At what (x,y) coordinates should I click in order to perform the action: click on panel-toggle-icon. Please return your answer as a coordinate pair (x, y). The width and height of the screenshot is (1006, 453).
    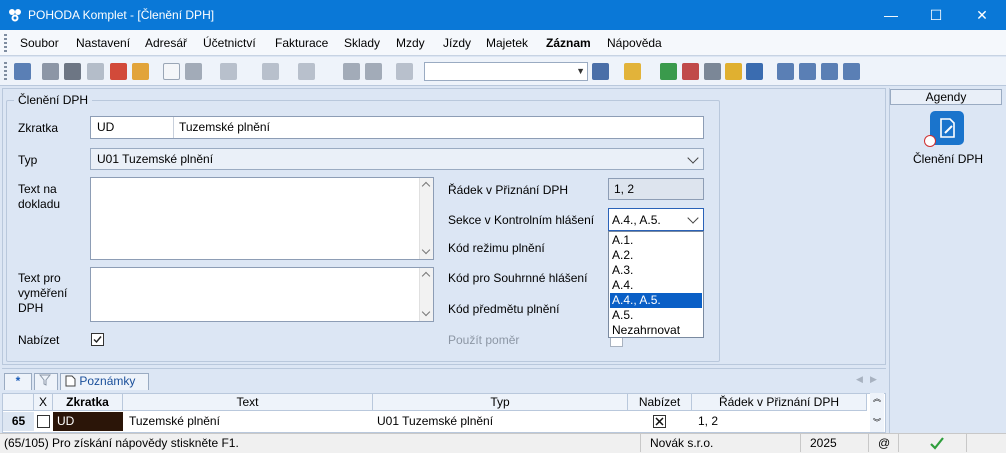
    Looking at the image, I should click on (22, 71).